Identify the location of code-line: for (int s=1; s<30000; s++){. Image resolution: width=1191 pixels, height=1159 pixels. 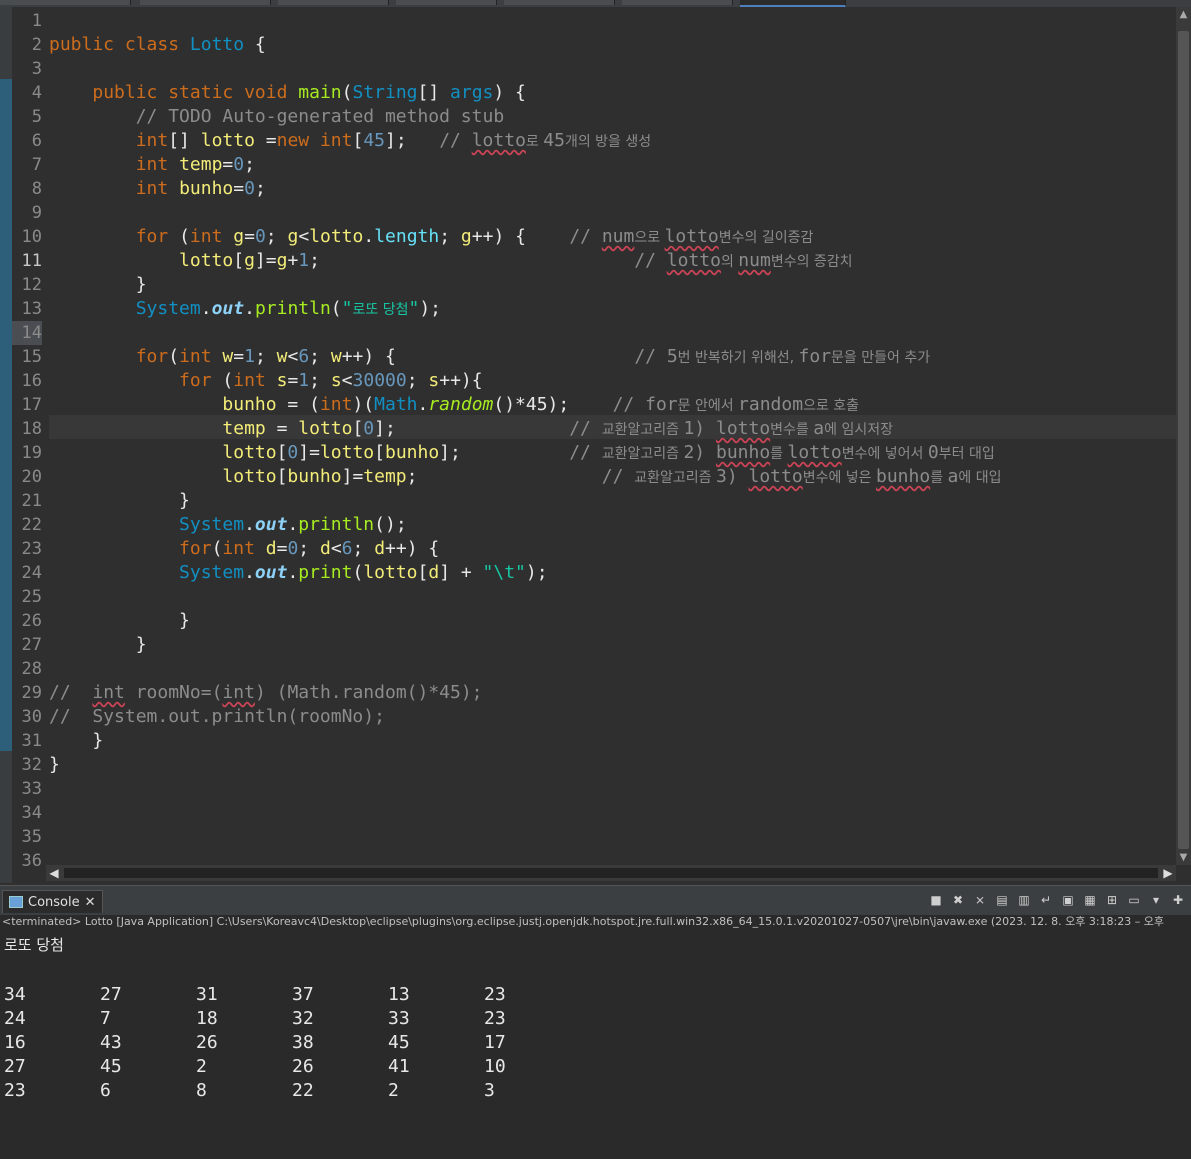
(266, 381).